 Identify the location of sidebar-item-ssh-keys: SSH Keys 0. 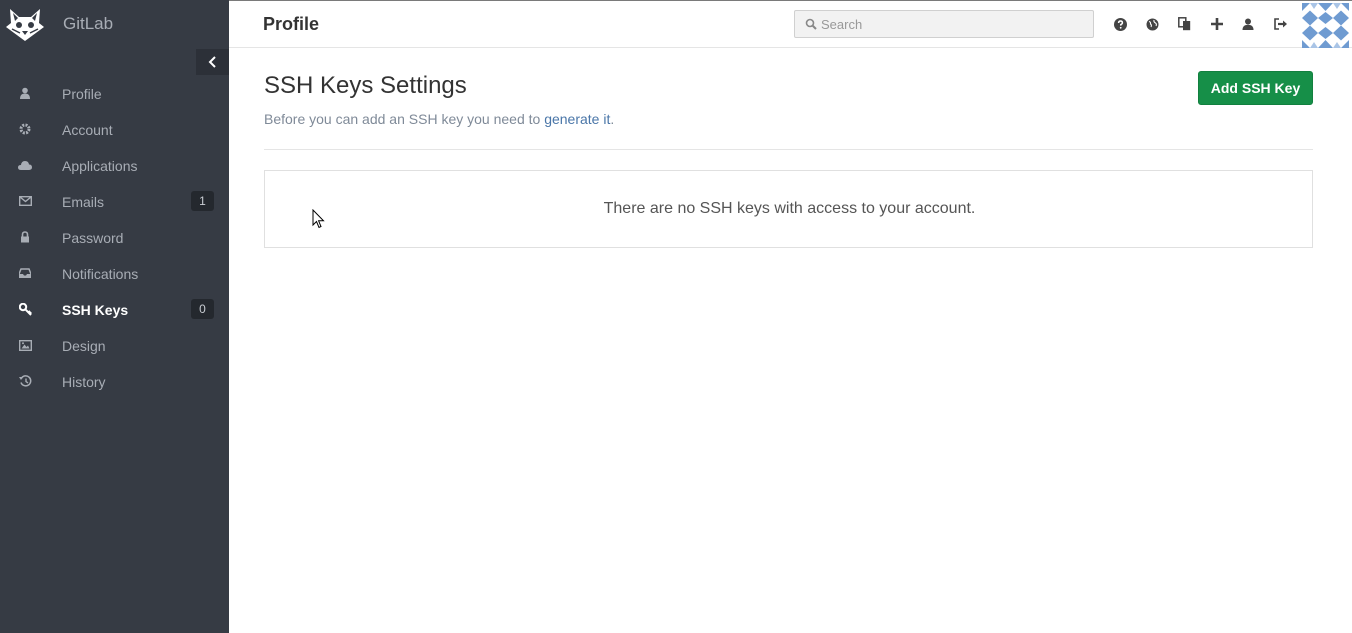
(114, 309).